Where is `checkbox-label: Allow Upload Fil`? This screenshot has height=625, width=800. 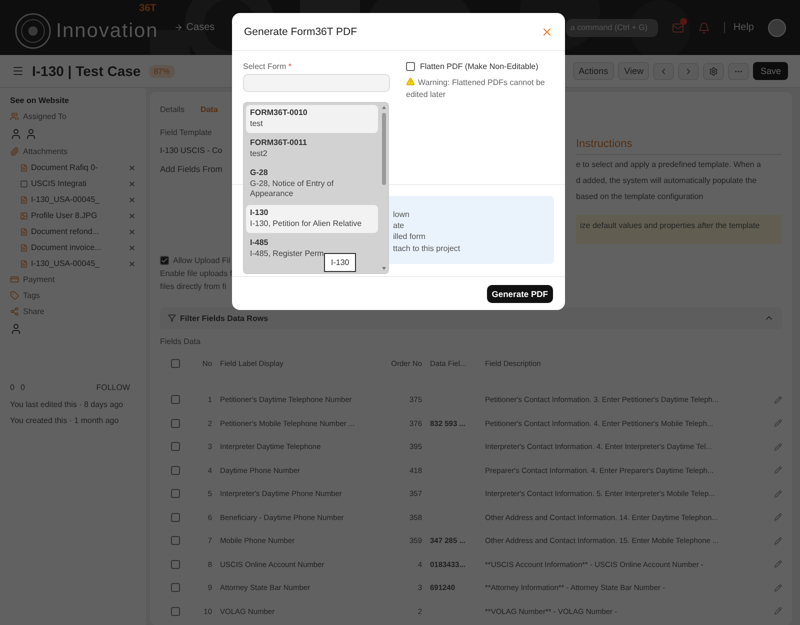 checkbox-label: Allow Upload Fil is located at coordinates (201, 260).